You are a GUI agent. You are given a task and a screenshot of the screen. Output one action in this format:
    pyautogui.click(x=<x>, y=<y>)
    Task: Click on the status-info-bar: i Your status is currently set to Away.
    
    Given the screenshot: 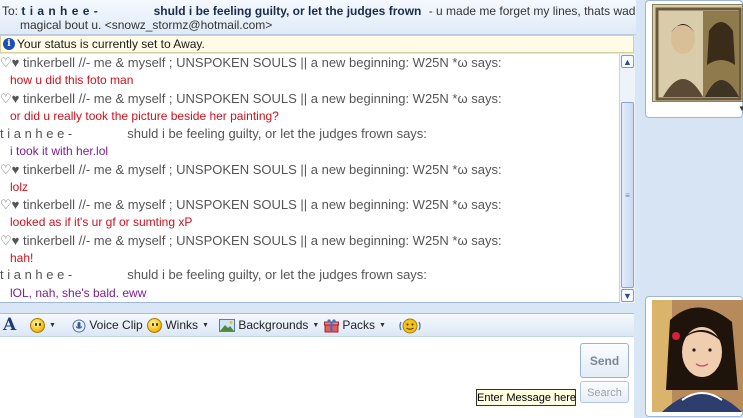 What is the action you would take?
    pyautogui.click(x=317, y=44)
    